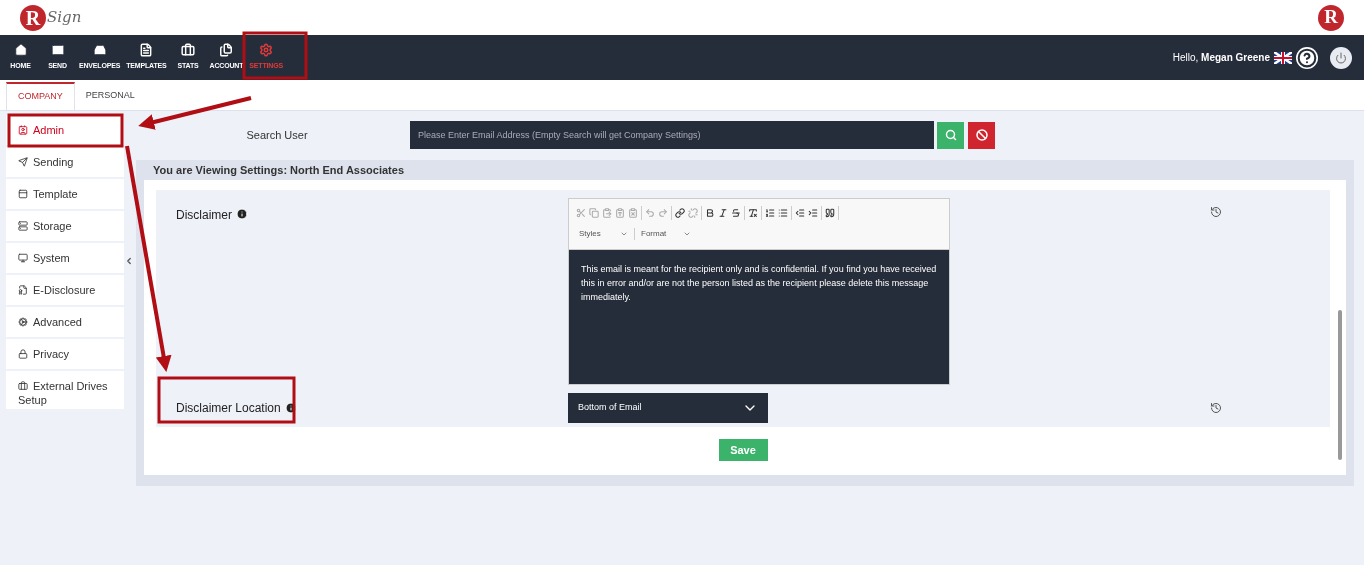 The height and width of the screenshot is (565, 1364). I want to click on rich-text-editor, so click(759, 291).